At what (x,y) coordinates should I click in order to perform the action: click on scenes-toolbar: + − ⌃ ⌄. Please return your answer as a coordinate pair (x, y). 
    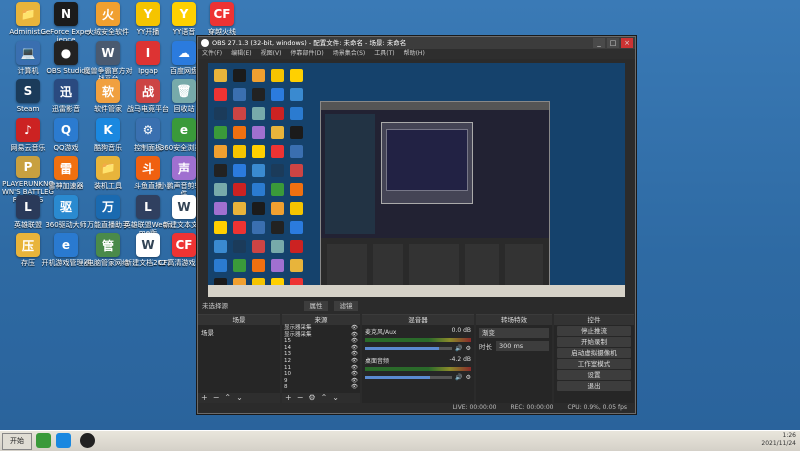
    Looking at the image, I should click on (239, 398).